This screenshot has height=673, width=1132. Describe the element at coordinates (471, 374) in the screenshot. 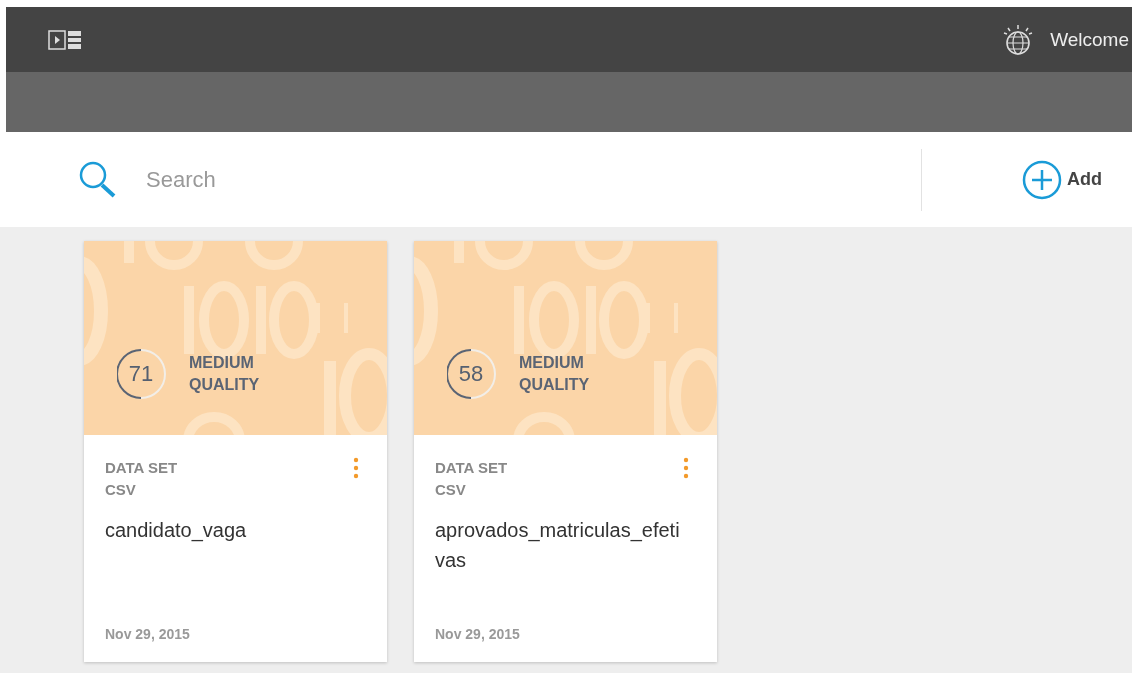

I see `quality-score: 58` at that location.